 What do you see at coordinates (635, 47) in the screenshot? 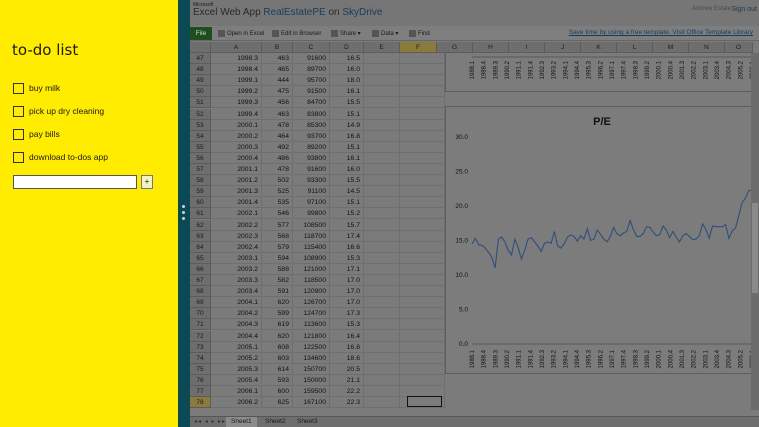
I see `column-header: L` at bounding box center [635, 47].